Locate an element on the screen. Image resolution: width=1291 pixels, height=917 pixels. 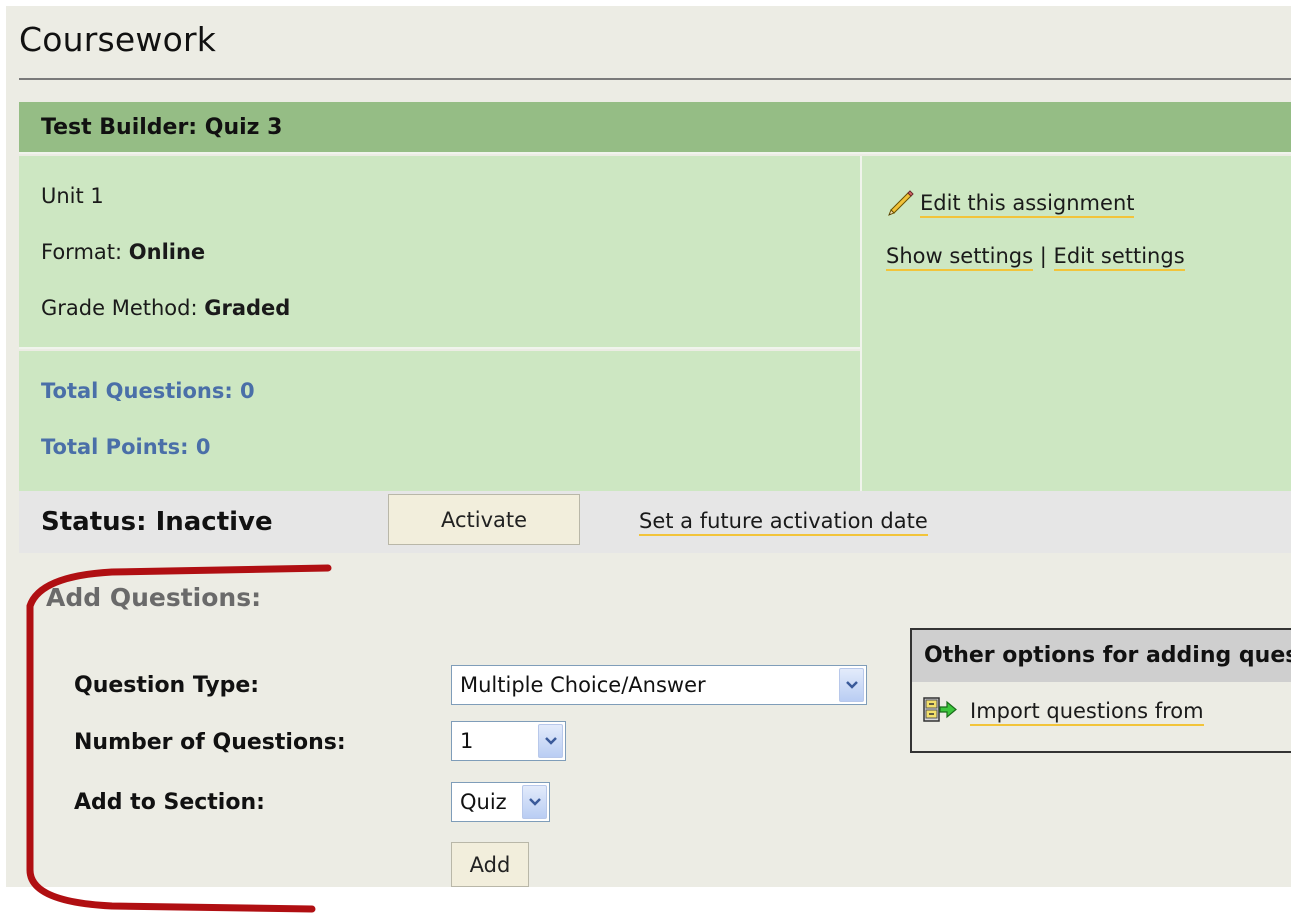
format-field: Format: Online is located at coordinates (123, 252).